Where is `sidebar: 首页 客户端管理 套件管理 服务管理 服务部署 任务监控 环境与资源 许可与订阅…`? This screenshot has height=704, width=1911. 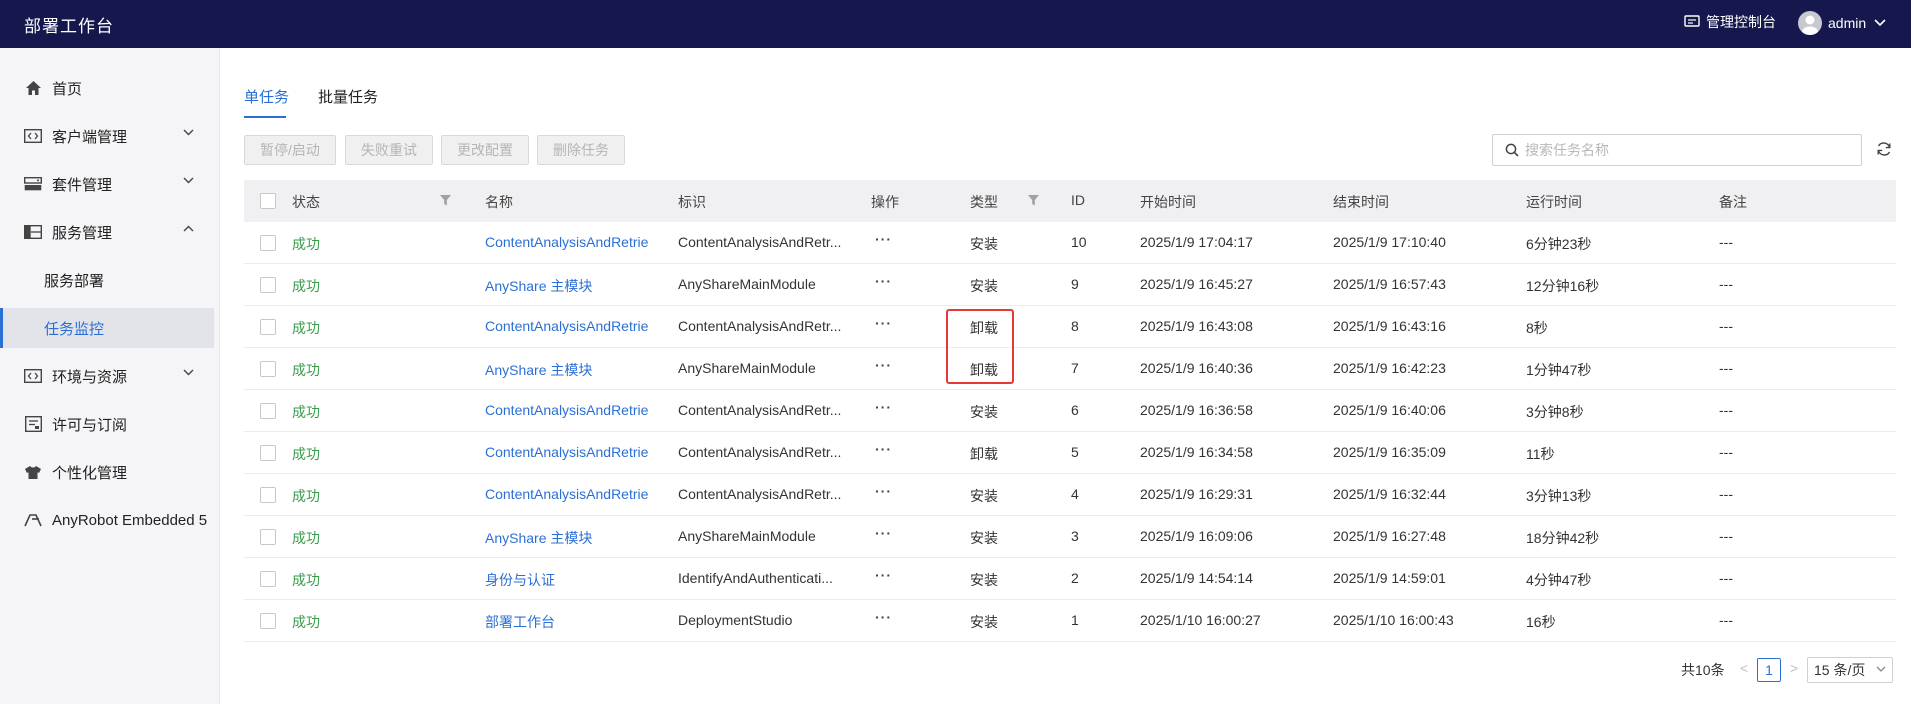
sidebar: 首页 客户端管理 套件管理 服务管理 服务部署 任务监控 环境与资源 许可与订阅… is located at coordinates (110, 376).